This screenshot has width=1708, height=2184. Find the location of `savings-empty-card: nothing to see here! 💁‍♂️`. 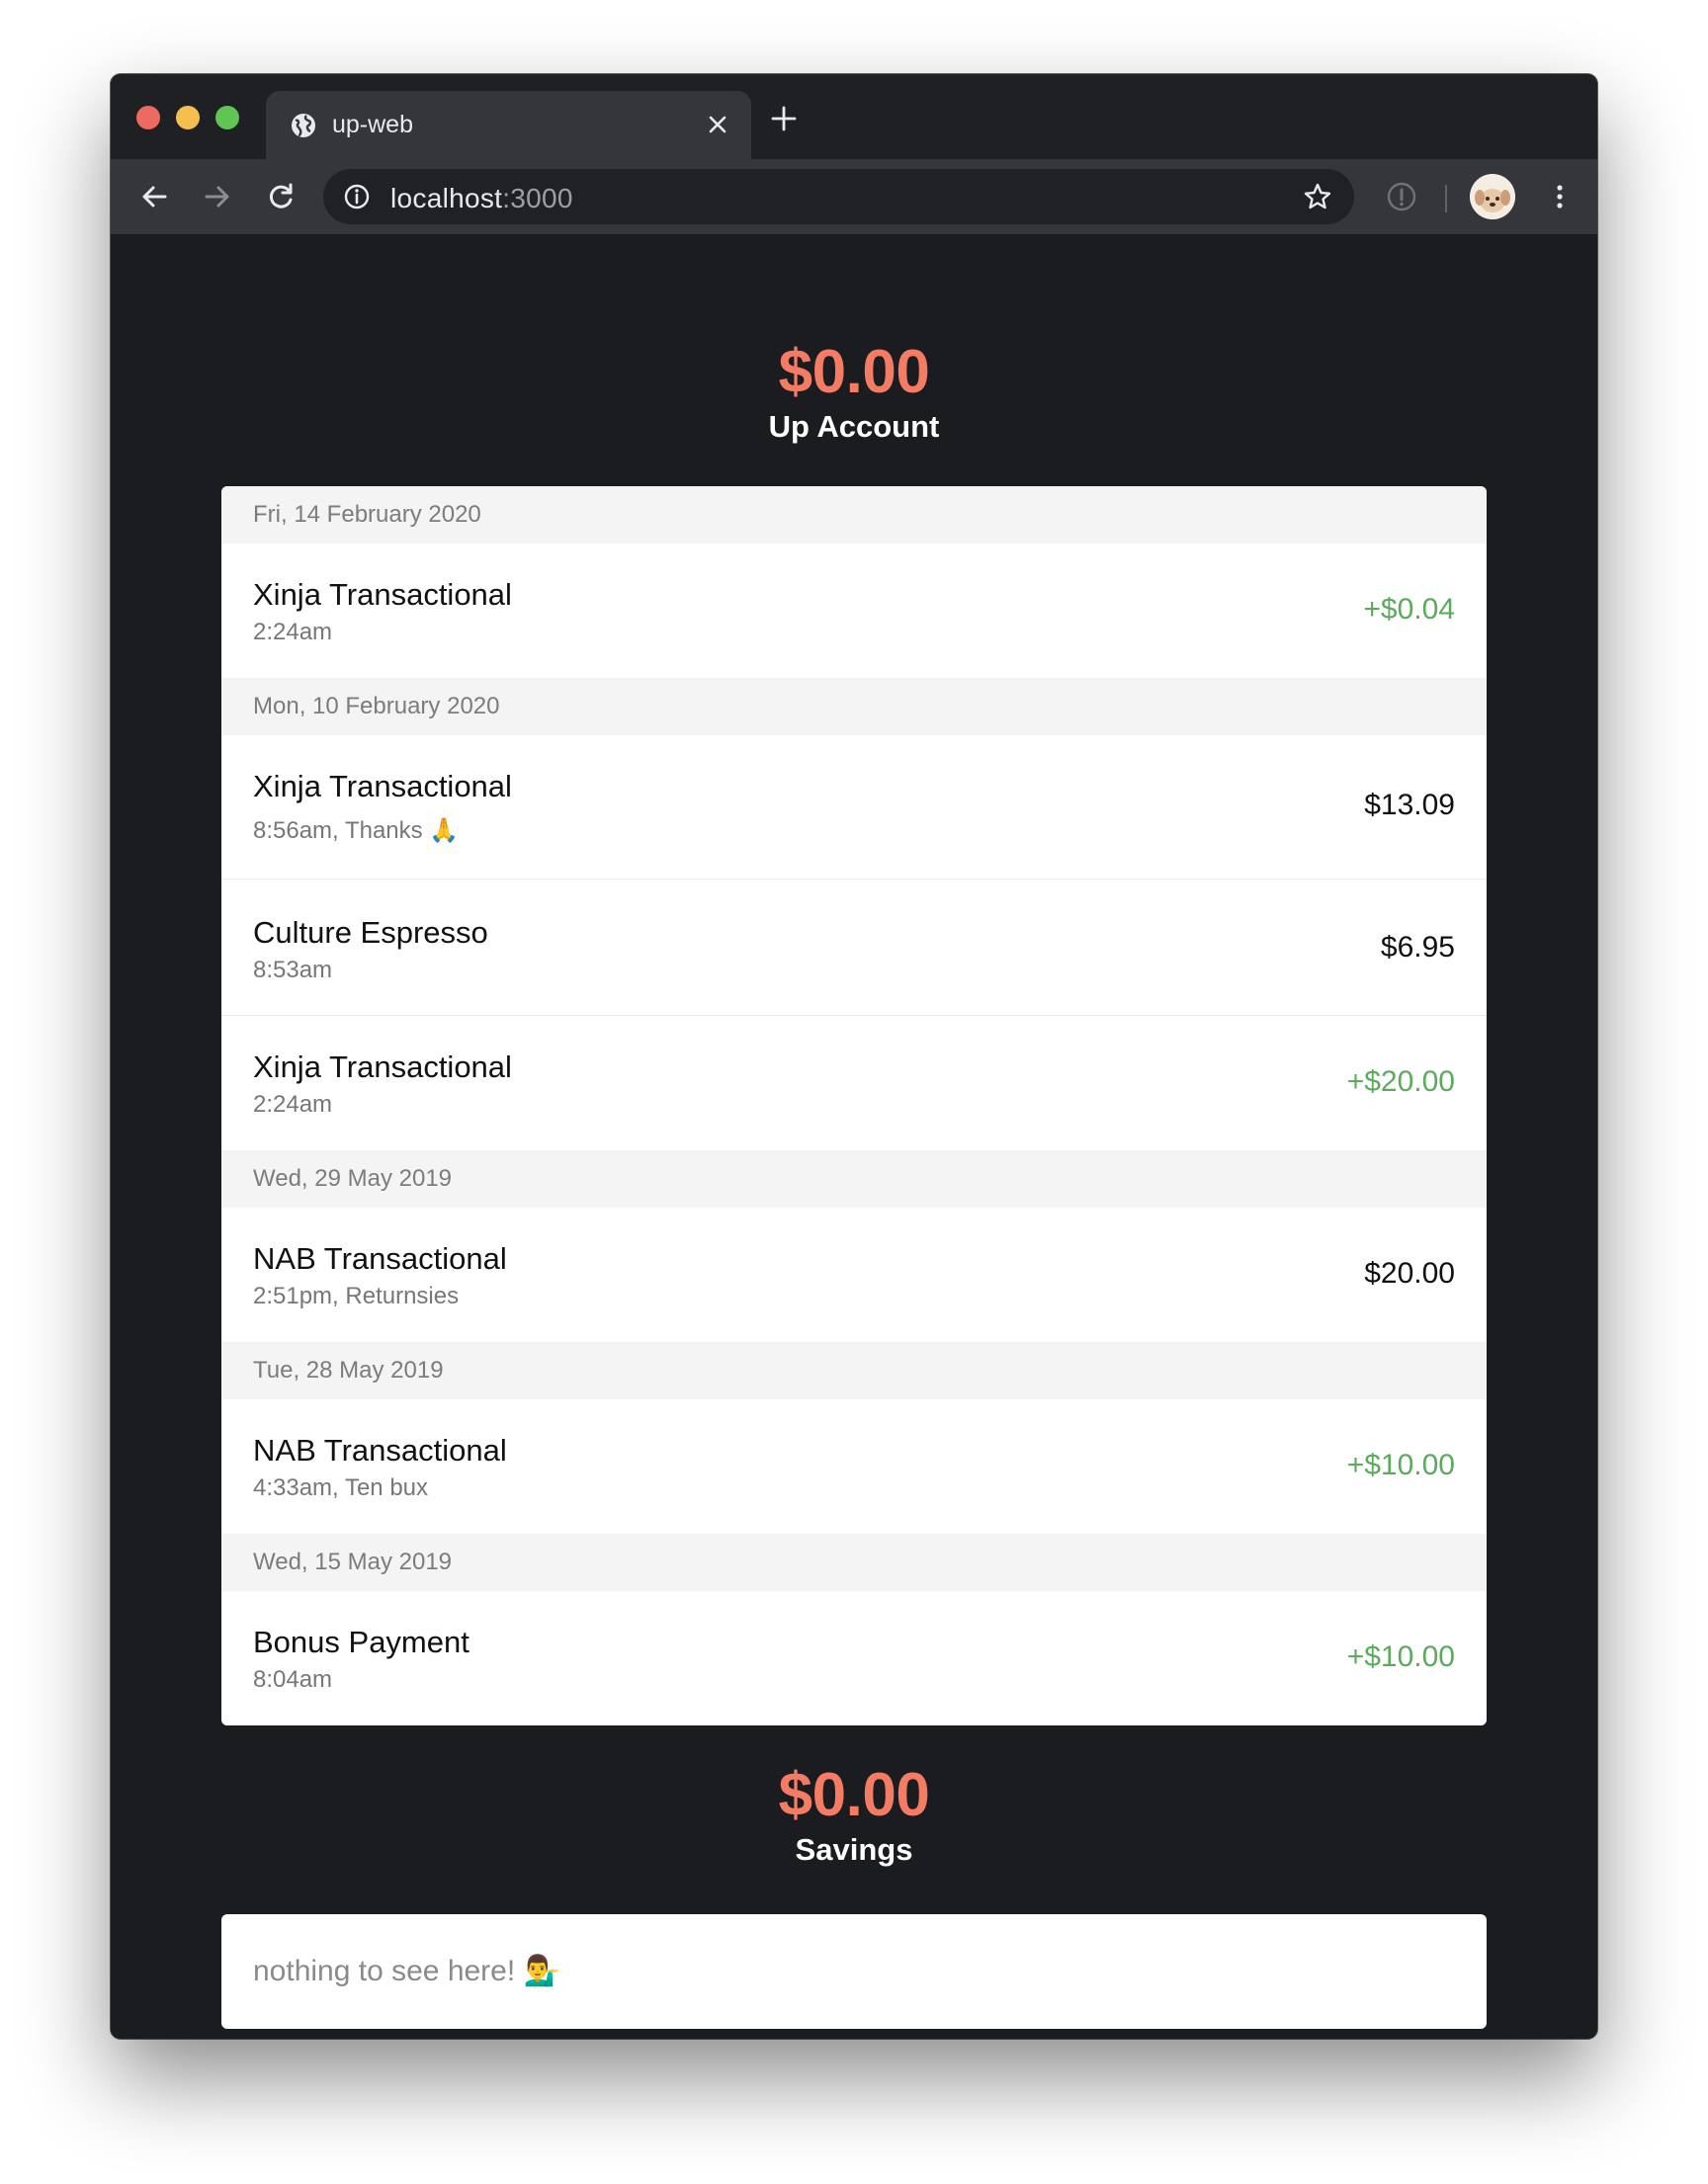

savings-empty-card: nothing to see here! 💁‍♂️ is located at coordinates (854, 1971).